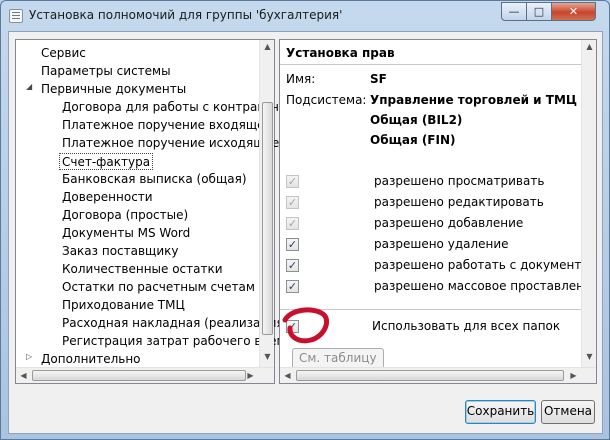 Image resolution: width=610 pixels, height=440 pixels. I want to click on rights-vertical-scrollbar: ▲ ▼, so click(588, 203).